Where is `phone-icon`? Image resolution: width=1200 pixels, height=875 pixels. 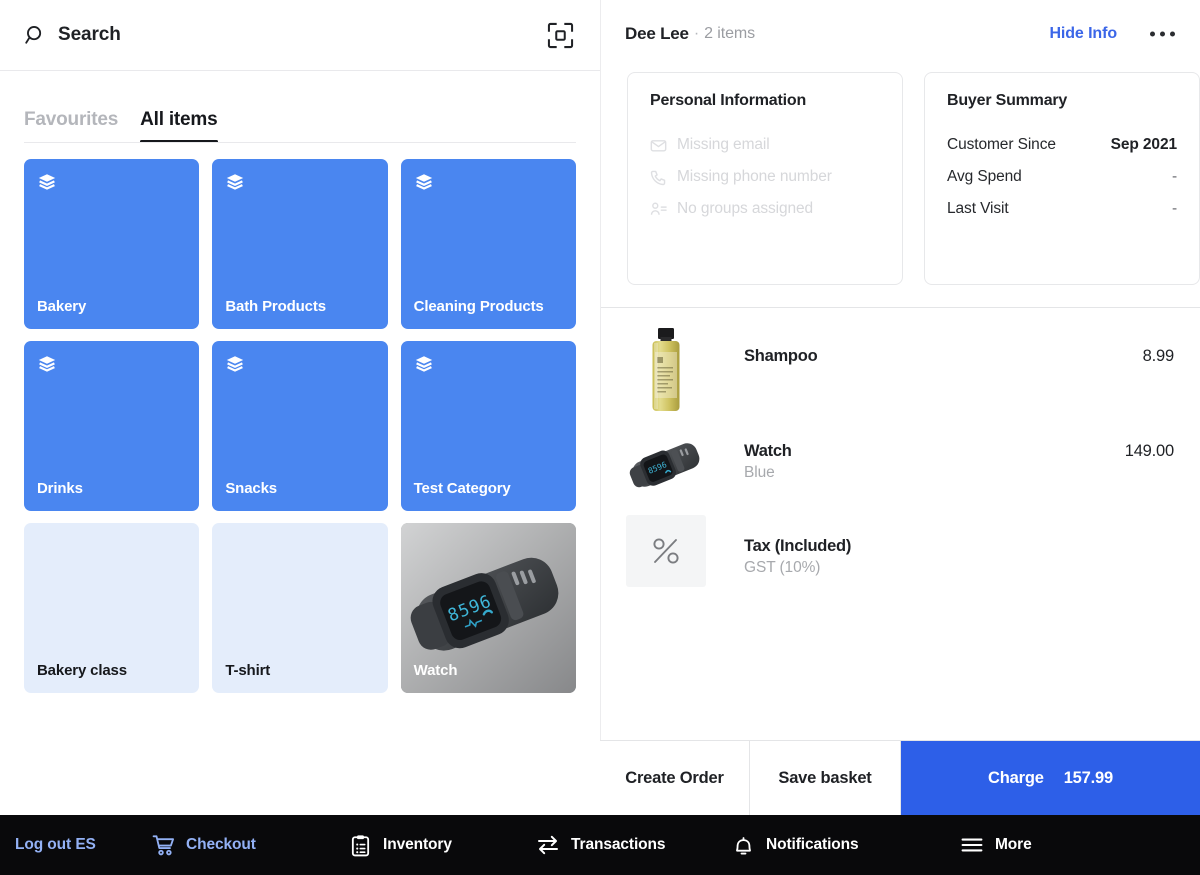
phone-icon is located at coordinates (658, 177).